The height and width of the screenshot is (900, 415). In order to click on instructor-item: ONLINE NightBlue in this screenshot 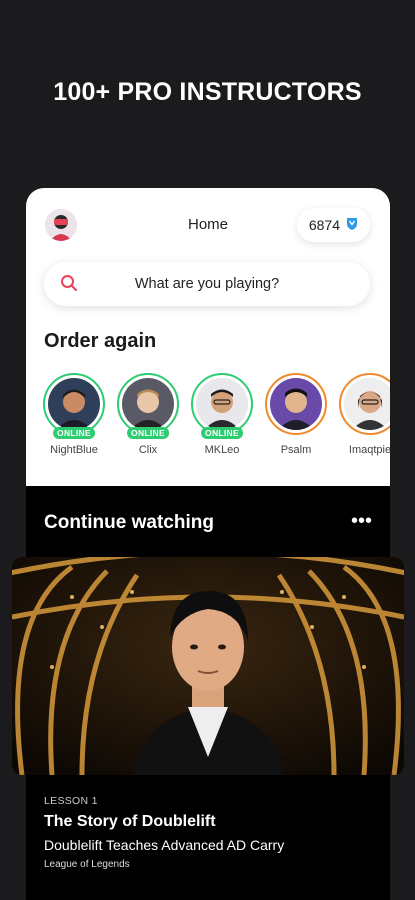, I will do `click(74, 414)`.